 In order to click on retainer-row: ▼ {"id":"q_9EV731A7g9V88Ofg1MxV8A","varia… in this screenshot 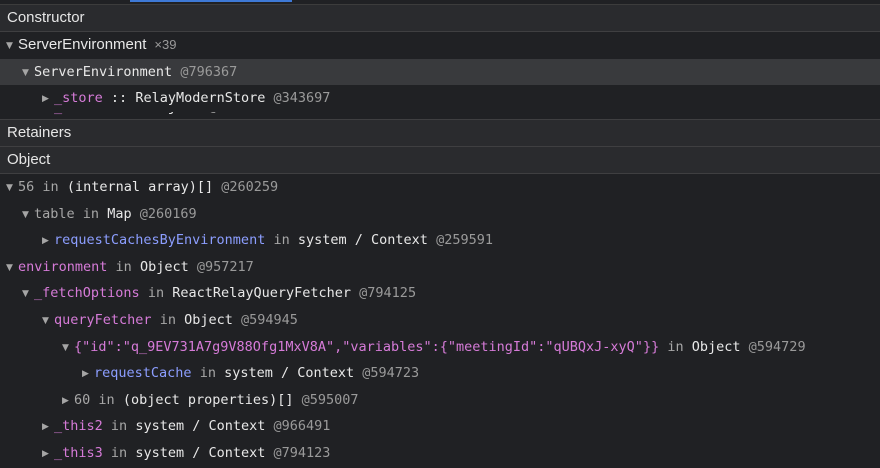, I will do `click(440, 347)`.